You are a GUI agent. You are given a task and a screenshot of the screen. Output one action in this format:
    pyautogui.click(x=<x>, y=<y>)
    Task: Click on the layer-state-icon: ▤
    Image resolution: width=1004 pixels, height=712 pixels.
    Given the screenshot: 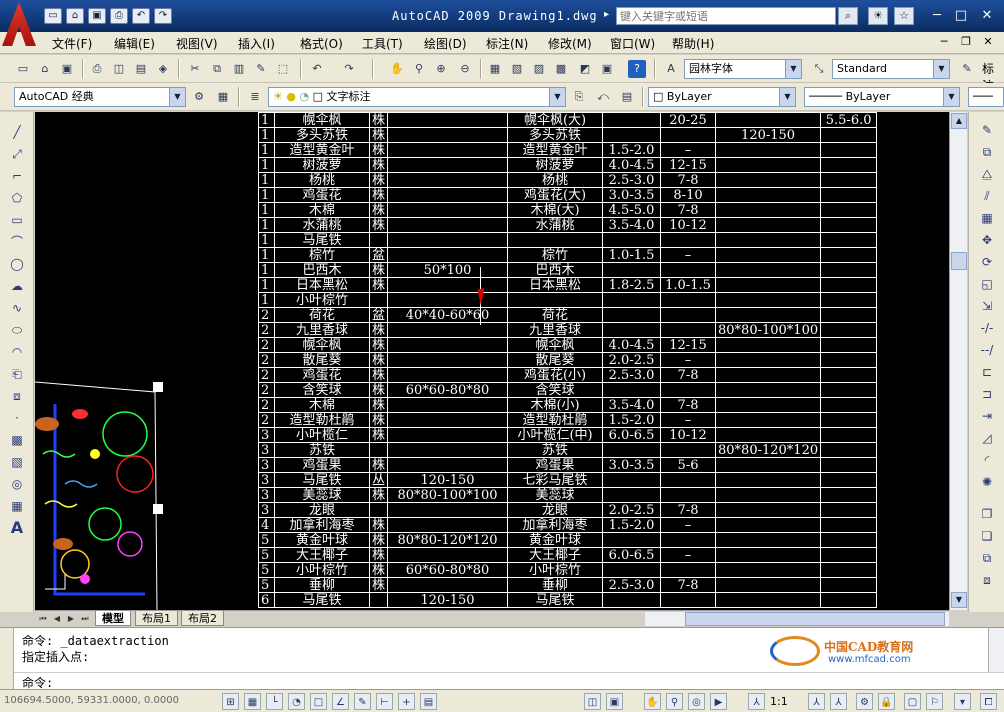 What is the action you would take?
    pyautogui.click(x=627, y=97)
    